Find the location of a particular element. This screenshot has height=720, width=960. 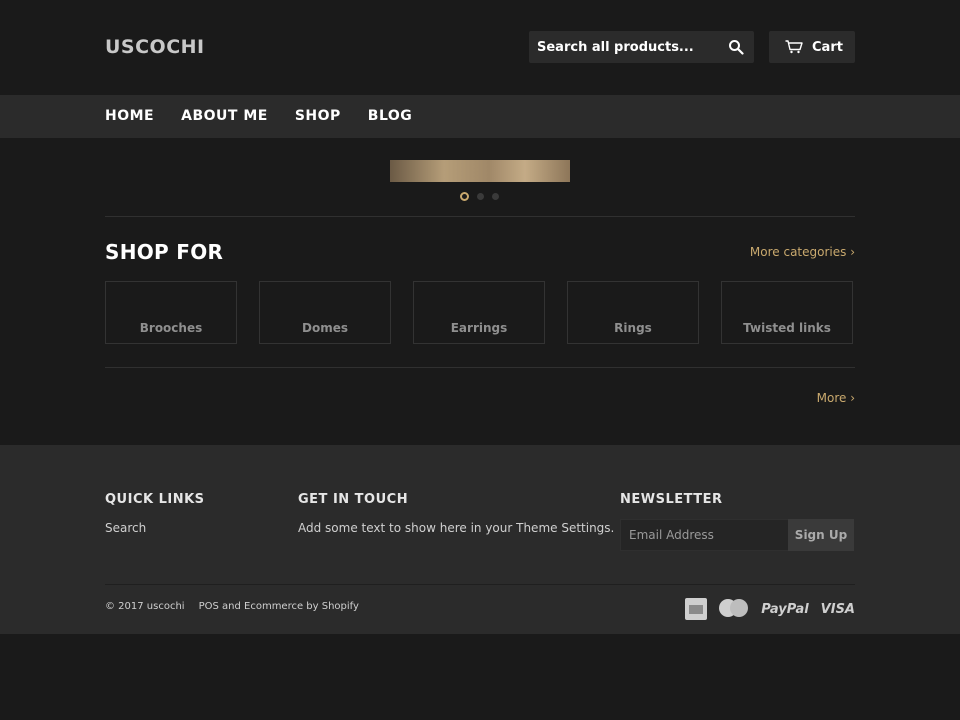

sign-up-button: Sign Up is located at coordinates (821, 535).